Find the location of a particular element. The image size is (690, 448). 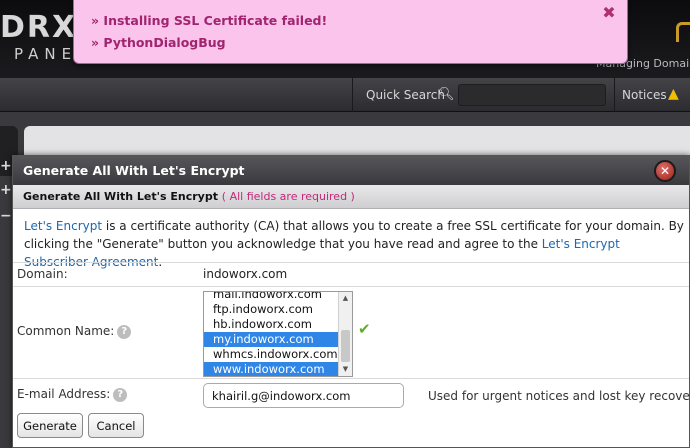

search-icon: 🔍︎ is located at coordinates (446, 94).